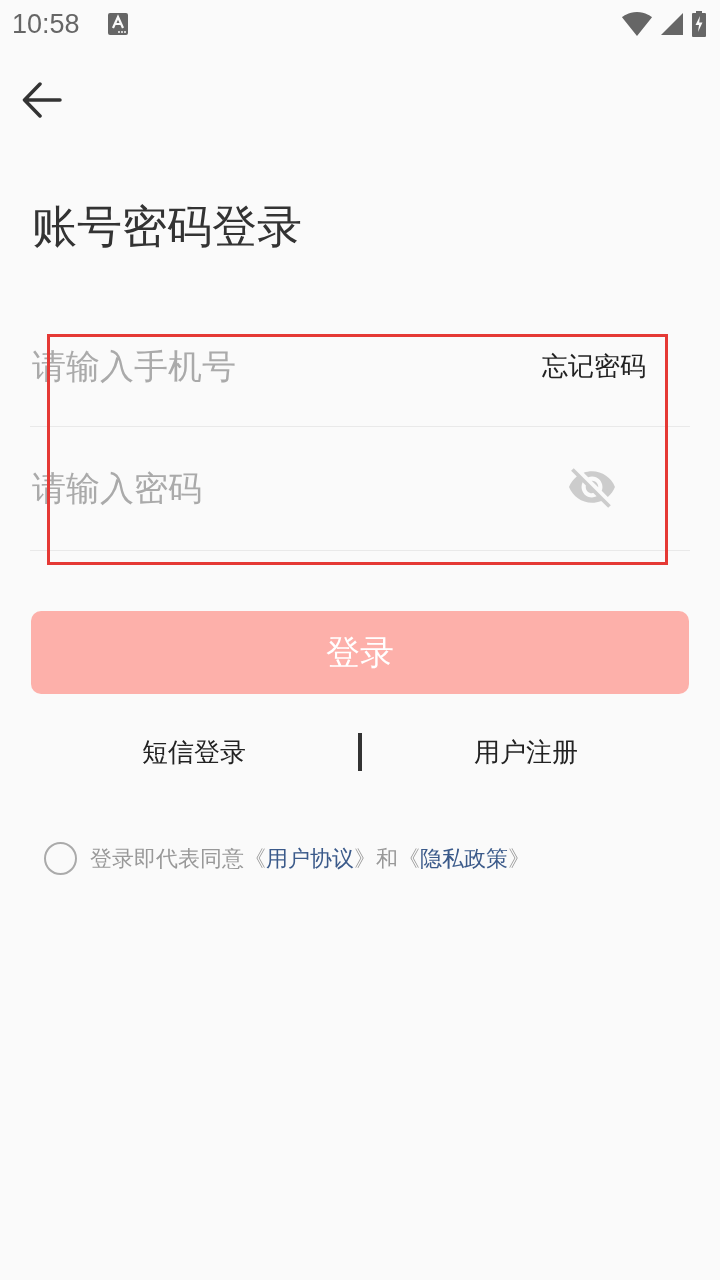 This screenshot has height=1280, width=720. I want to click on agreement-link: 用户协议, so click(310, 858).